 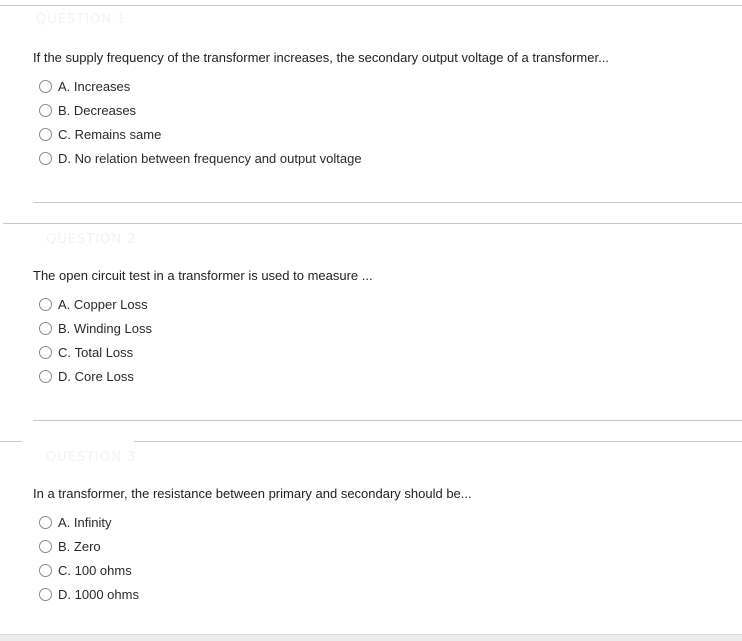 I want to click on question-2-option-d: D. Core Loss, so click(x=383, y=376).